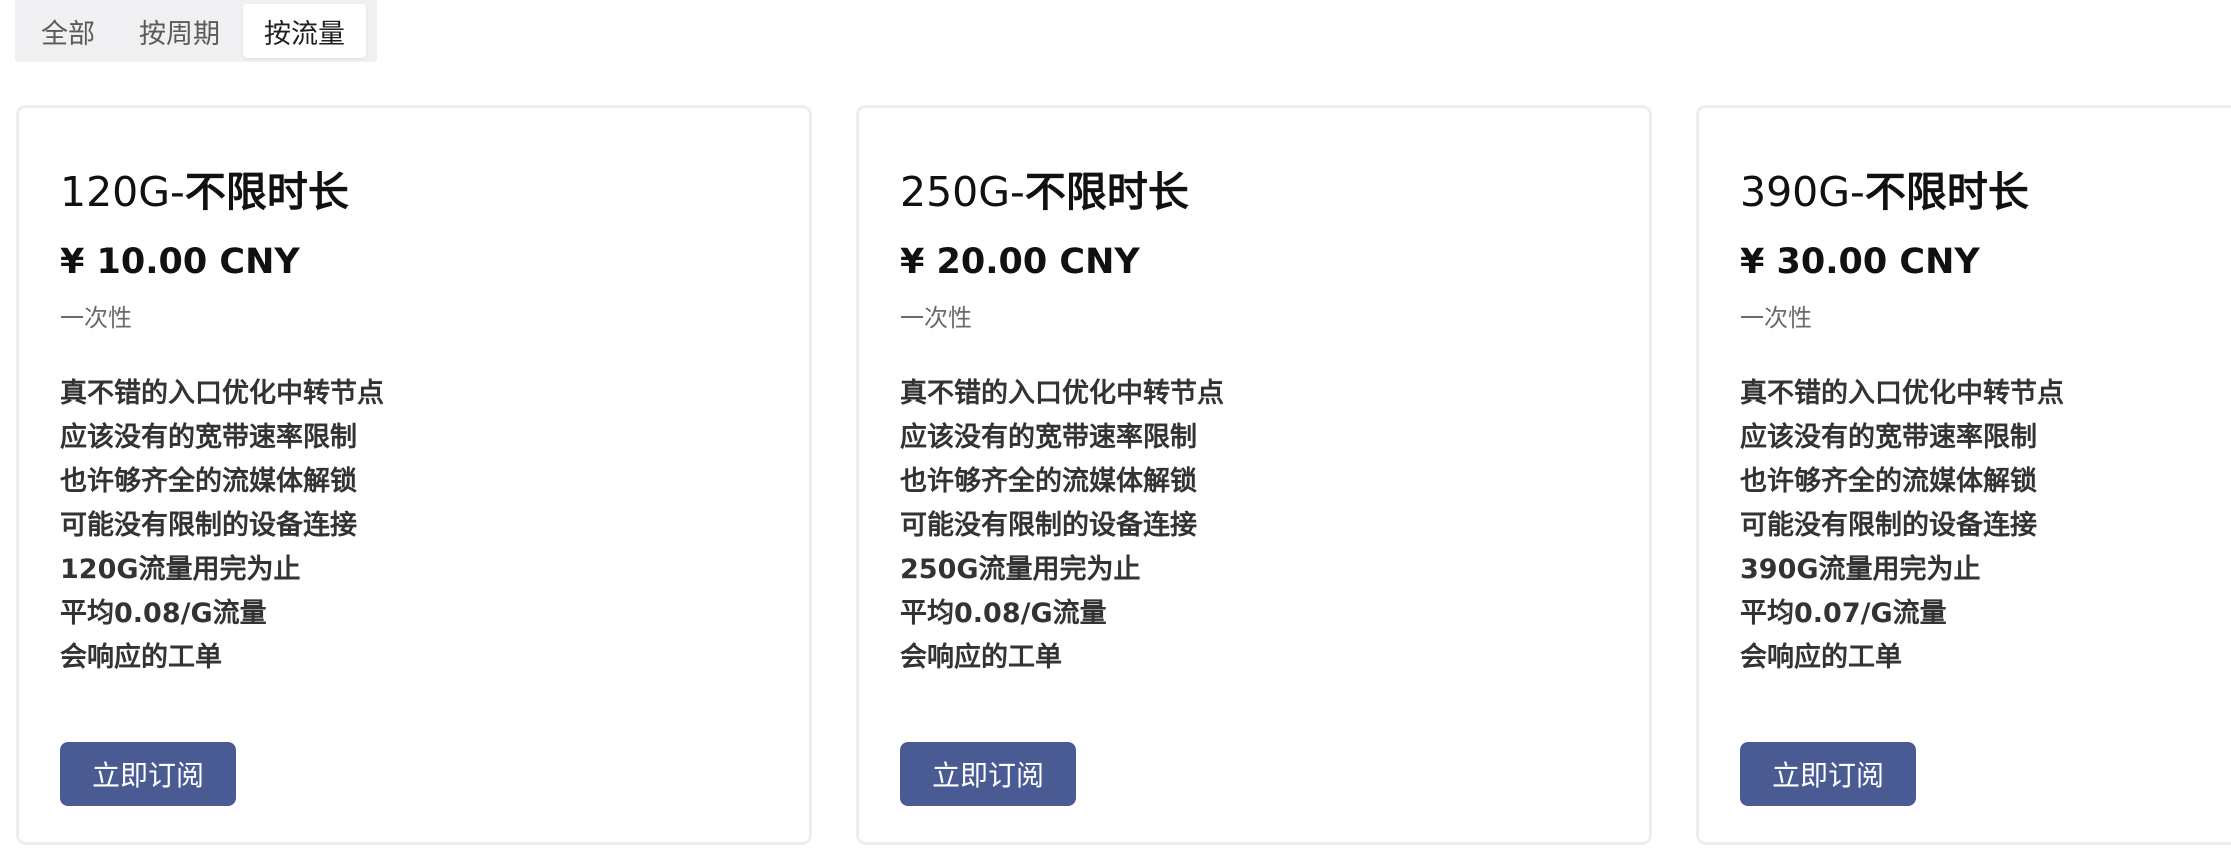 This screenshot has height=849, width=2231. I want to click on plan-title: 390G-不限时长, so click(1884, 188).